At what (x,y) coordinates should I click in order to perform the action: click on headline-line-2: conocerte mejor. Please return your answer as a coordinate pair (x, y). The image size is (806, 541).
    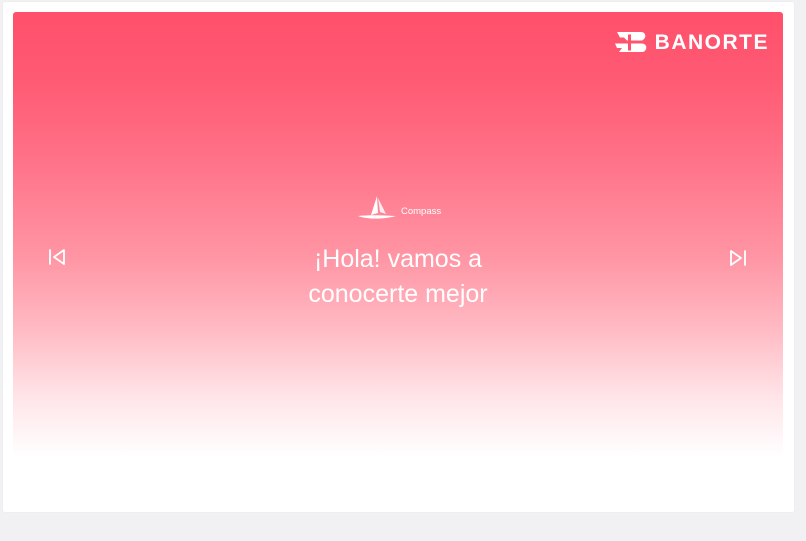
    Looking at the image, I should click on (398, 294).